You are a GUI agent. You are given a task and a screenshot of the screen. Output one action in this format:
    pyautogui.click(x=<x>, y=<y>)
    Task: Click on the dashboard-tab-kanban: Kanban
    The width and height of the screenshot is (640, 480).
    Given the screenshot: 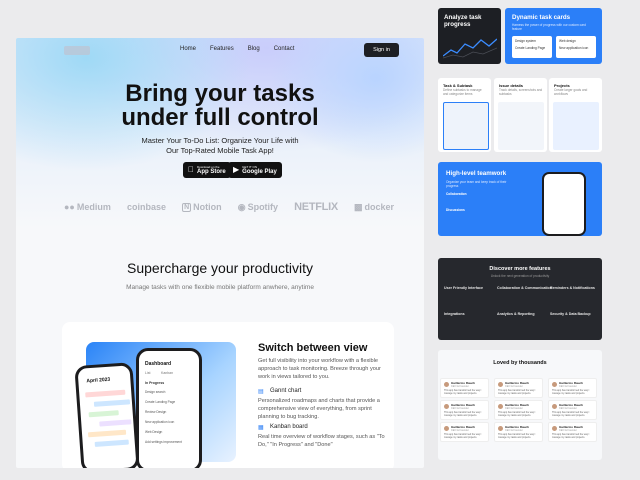 What is the action you would take?
    pyautogui.click(x=167, y=373)
    